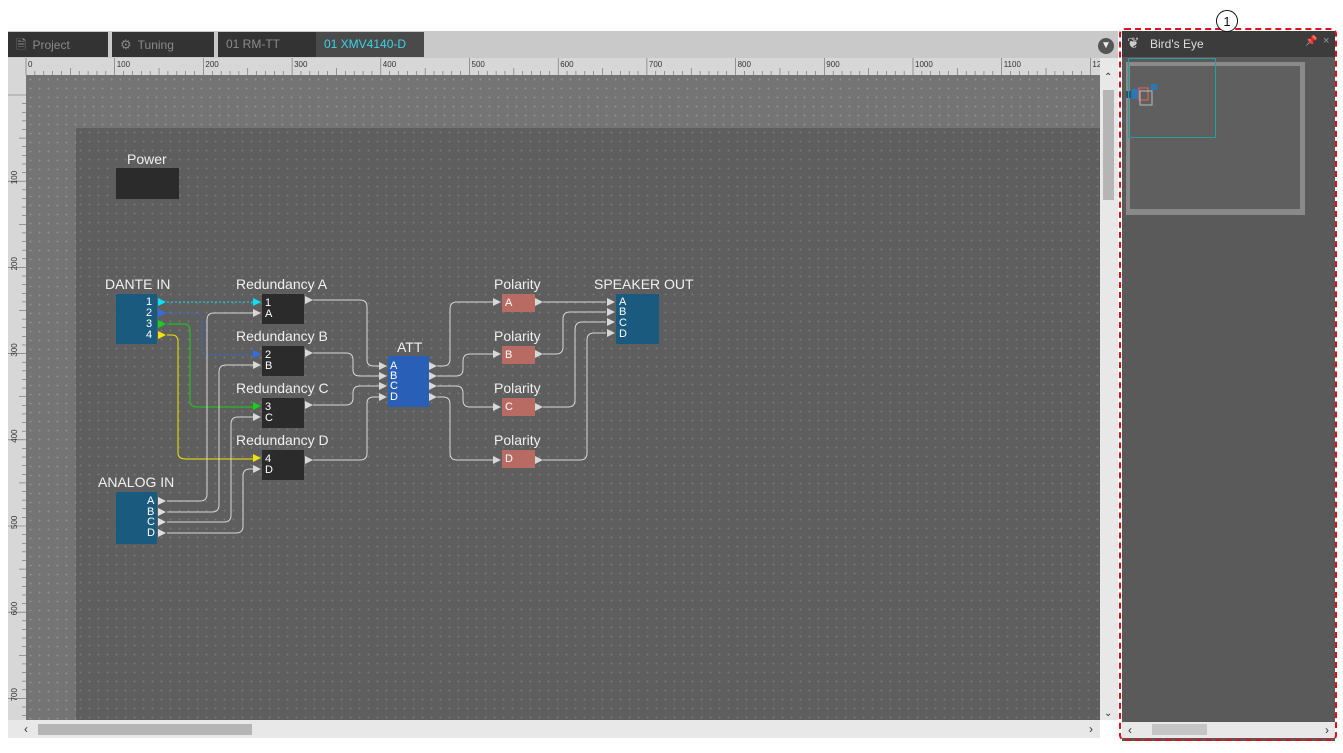 The height and width of the screenshot is (753, 1343). What do you see at coordinates (126, 44) in the screenshot?
I see `tuning-icon: ⚙` at bounding box center [126, 44].